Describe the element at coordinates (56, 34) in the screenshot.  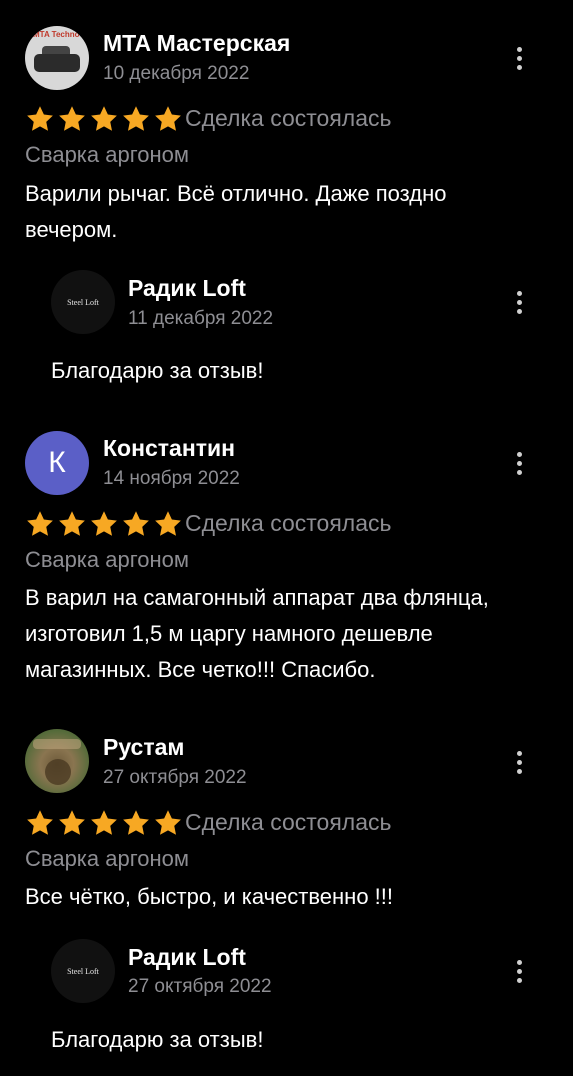
I see `avatar-logo-text: MTA Techno` at that location.